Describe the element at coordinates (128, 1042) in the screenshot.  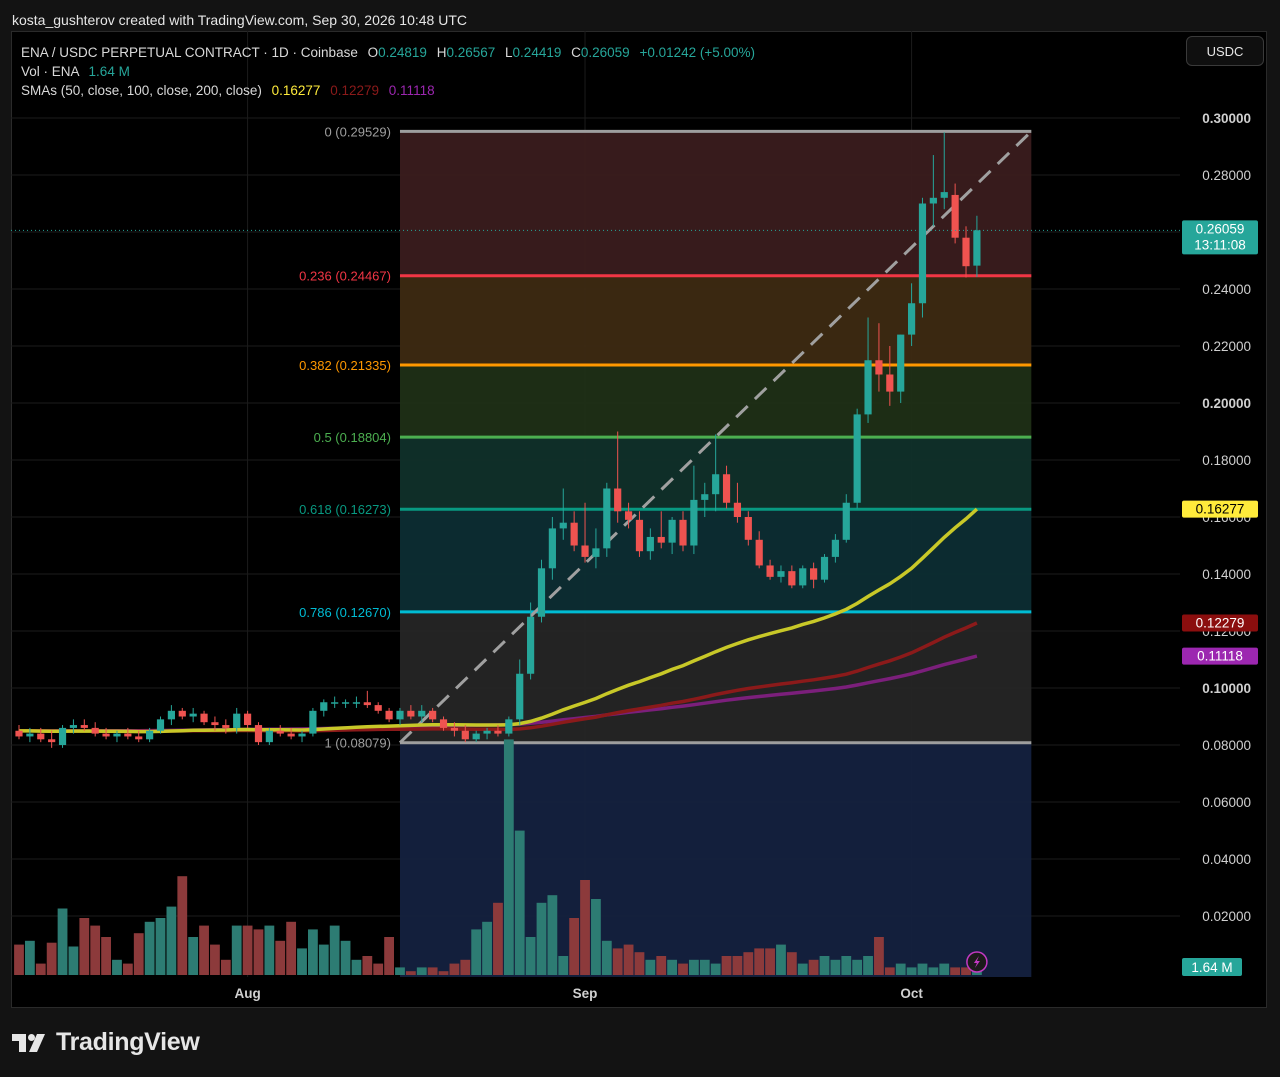
I see `brand-name: TradingView` at that location.